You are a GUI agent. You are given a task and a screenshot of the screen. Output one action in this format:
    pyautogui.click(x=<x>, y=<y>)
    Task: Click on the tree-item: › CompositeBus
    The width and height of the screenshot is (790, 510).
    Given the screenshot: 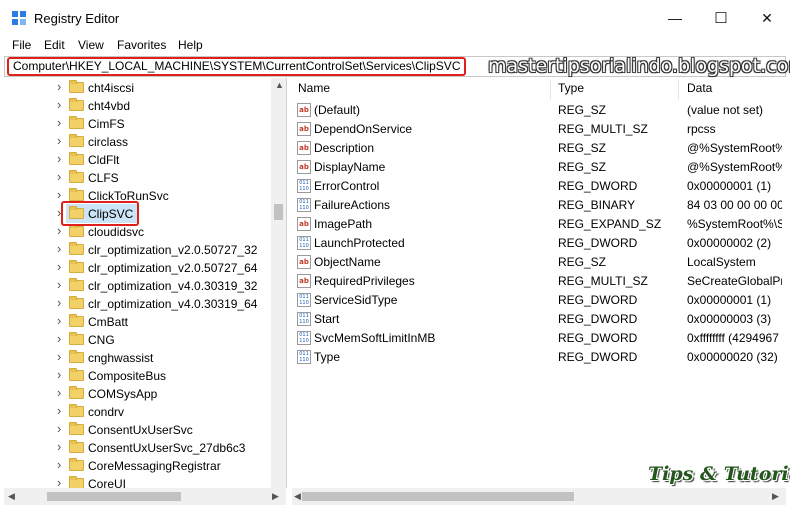 What is the action you would take?
    pyautogui.click(x=145, y=376)
    